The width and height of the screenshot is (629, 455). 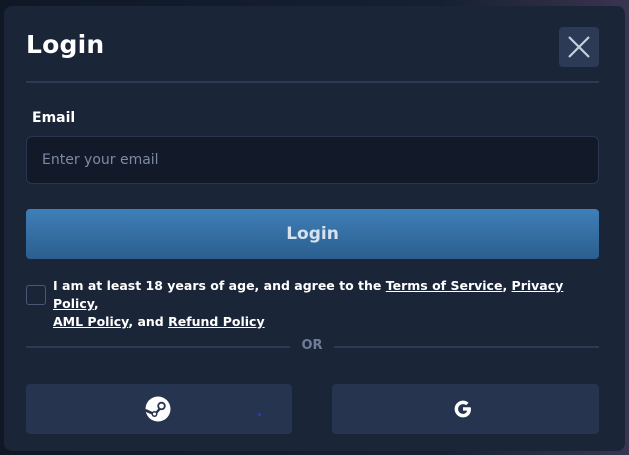 I want to click on header-divider, so click(x=312, y=82).